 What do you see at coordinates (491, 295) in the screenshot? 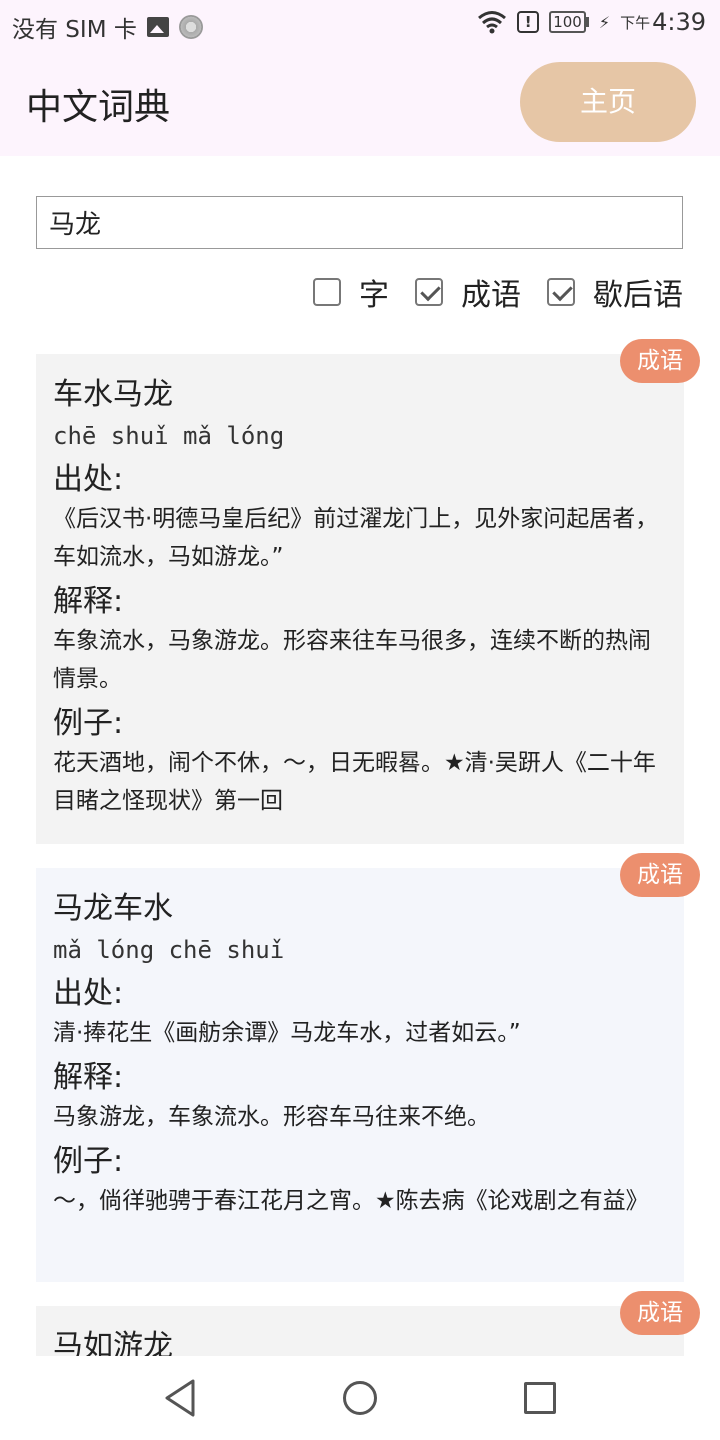
I see `filter-idiom-label: 成语` at bounding box center [491, 295].